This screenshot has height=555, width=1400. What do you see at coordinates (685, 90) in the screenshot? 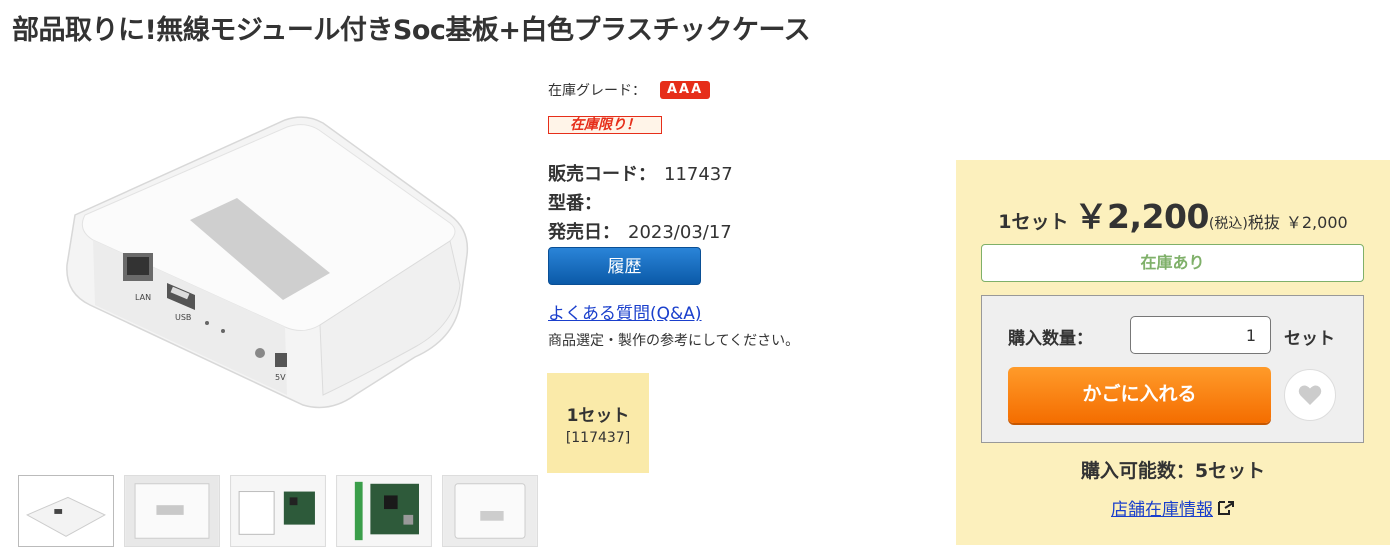
I see `stock-grade-badge: AAA` at bounding box center [685, 90].